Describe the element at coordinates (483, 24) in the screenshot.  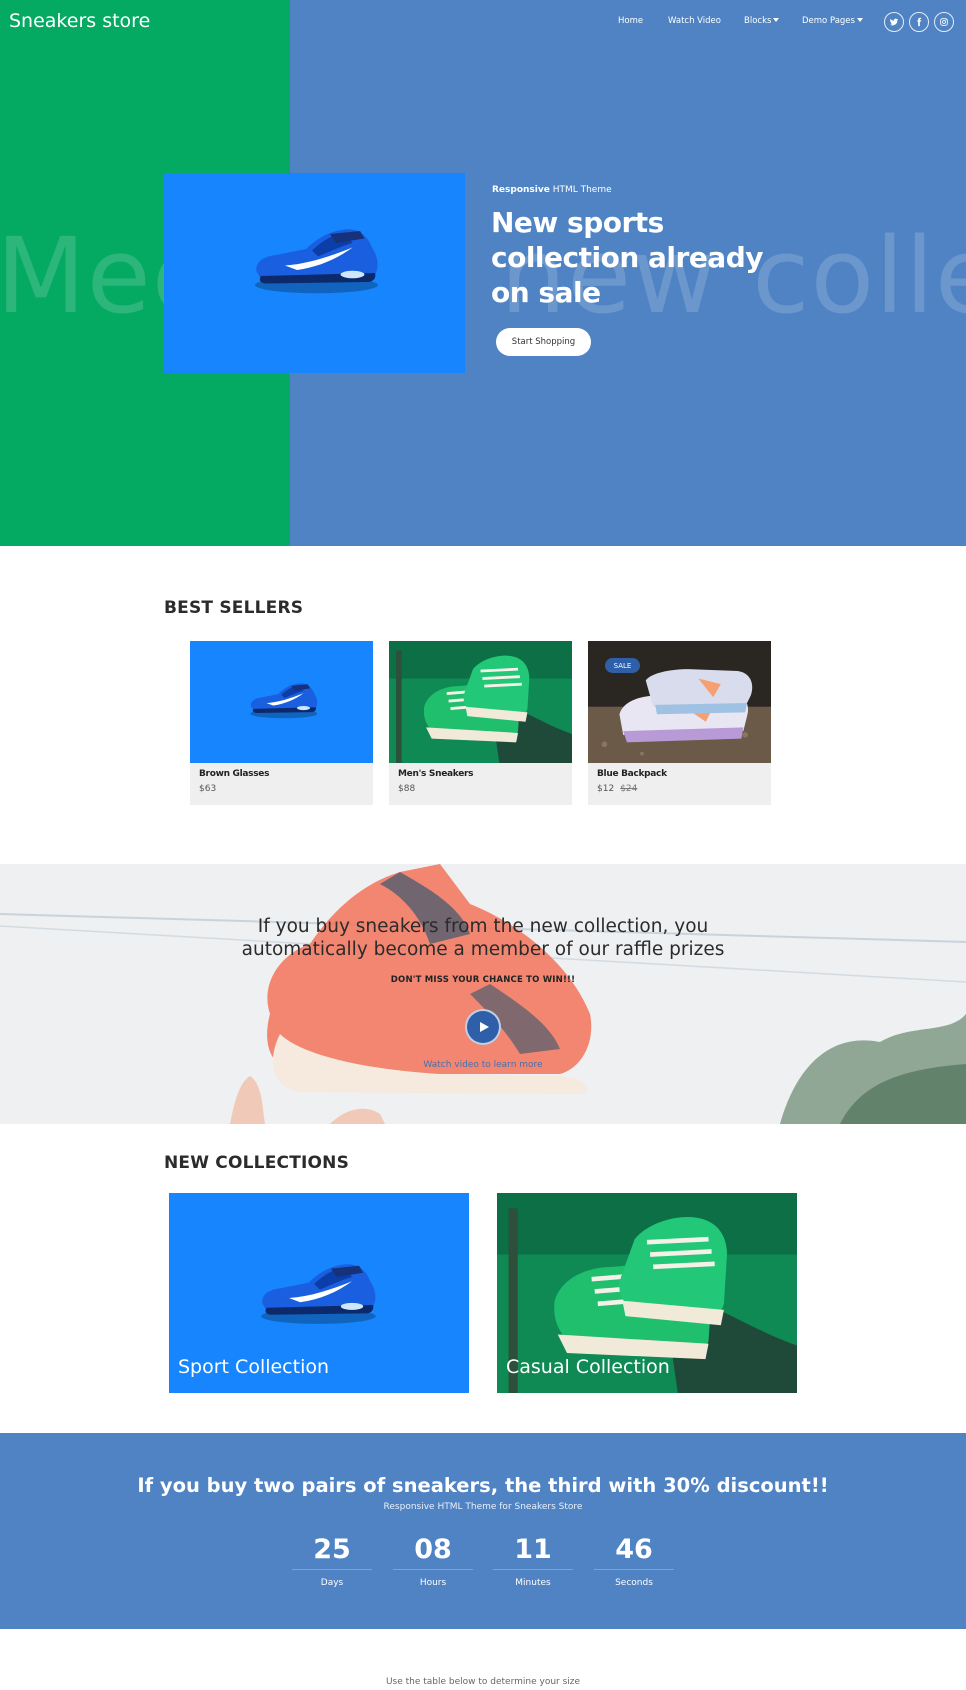
I see `main-nav: Home Watch Video Blocks Demo Pages` at that location.